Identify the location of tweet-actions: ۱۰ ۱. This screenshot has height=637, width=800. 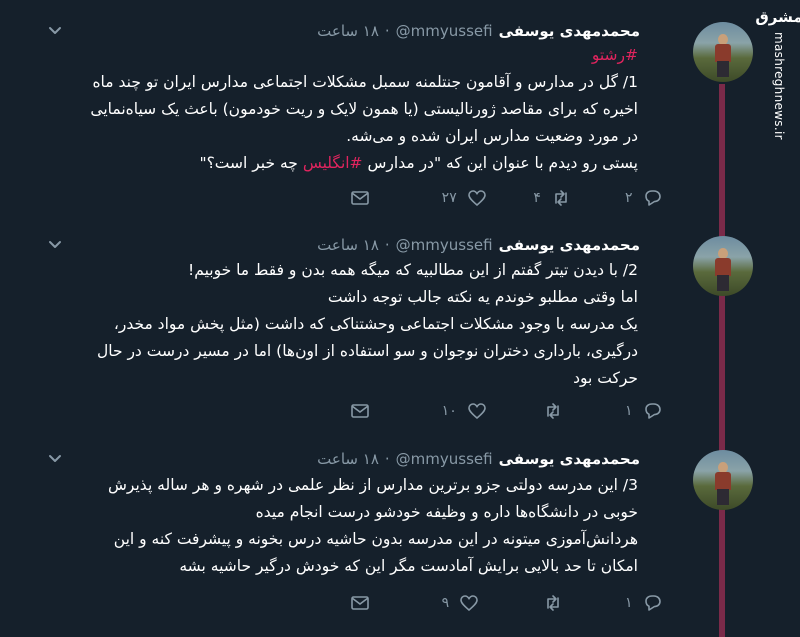
(515, 411).